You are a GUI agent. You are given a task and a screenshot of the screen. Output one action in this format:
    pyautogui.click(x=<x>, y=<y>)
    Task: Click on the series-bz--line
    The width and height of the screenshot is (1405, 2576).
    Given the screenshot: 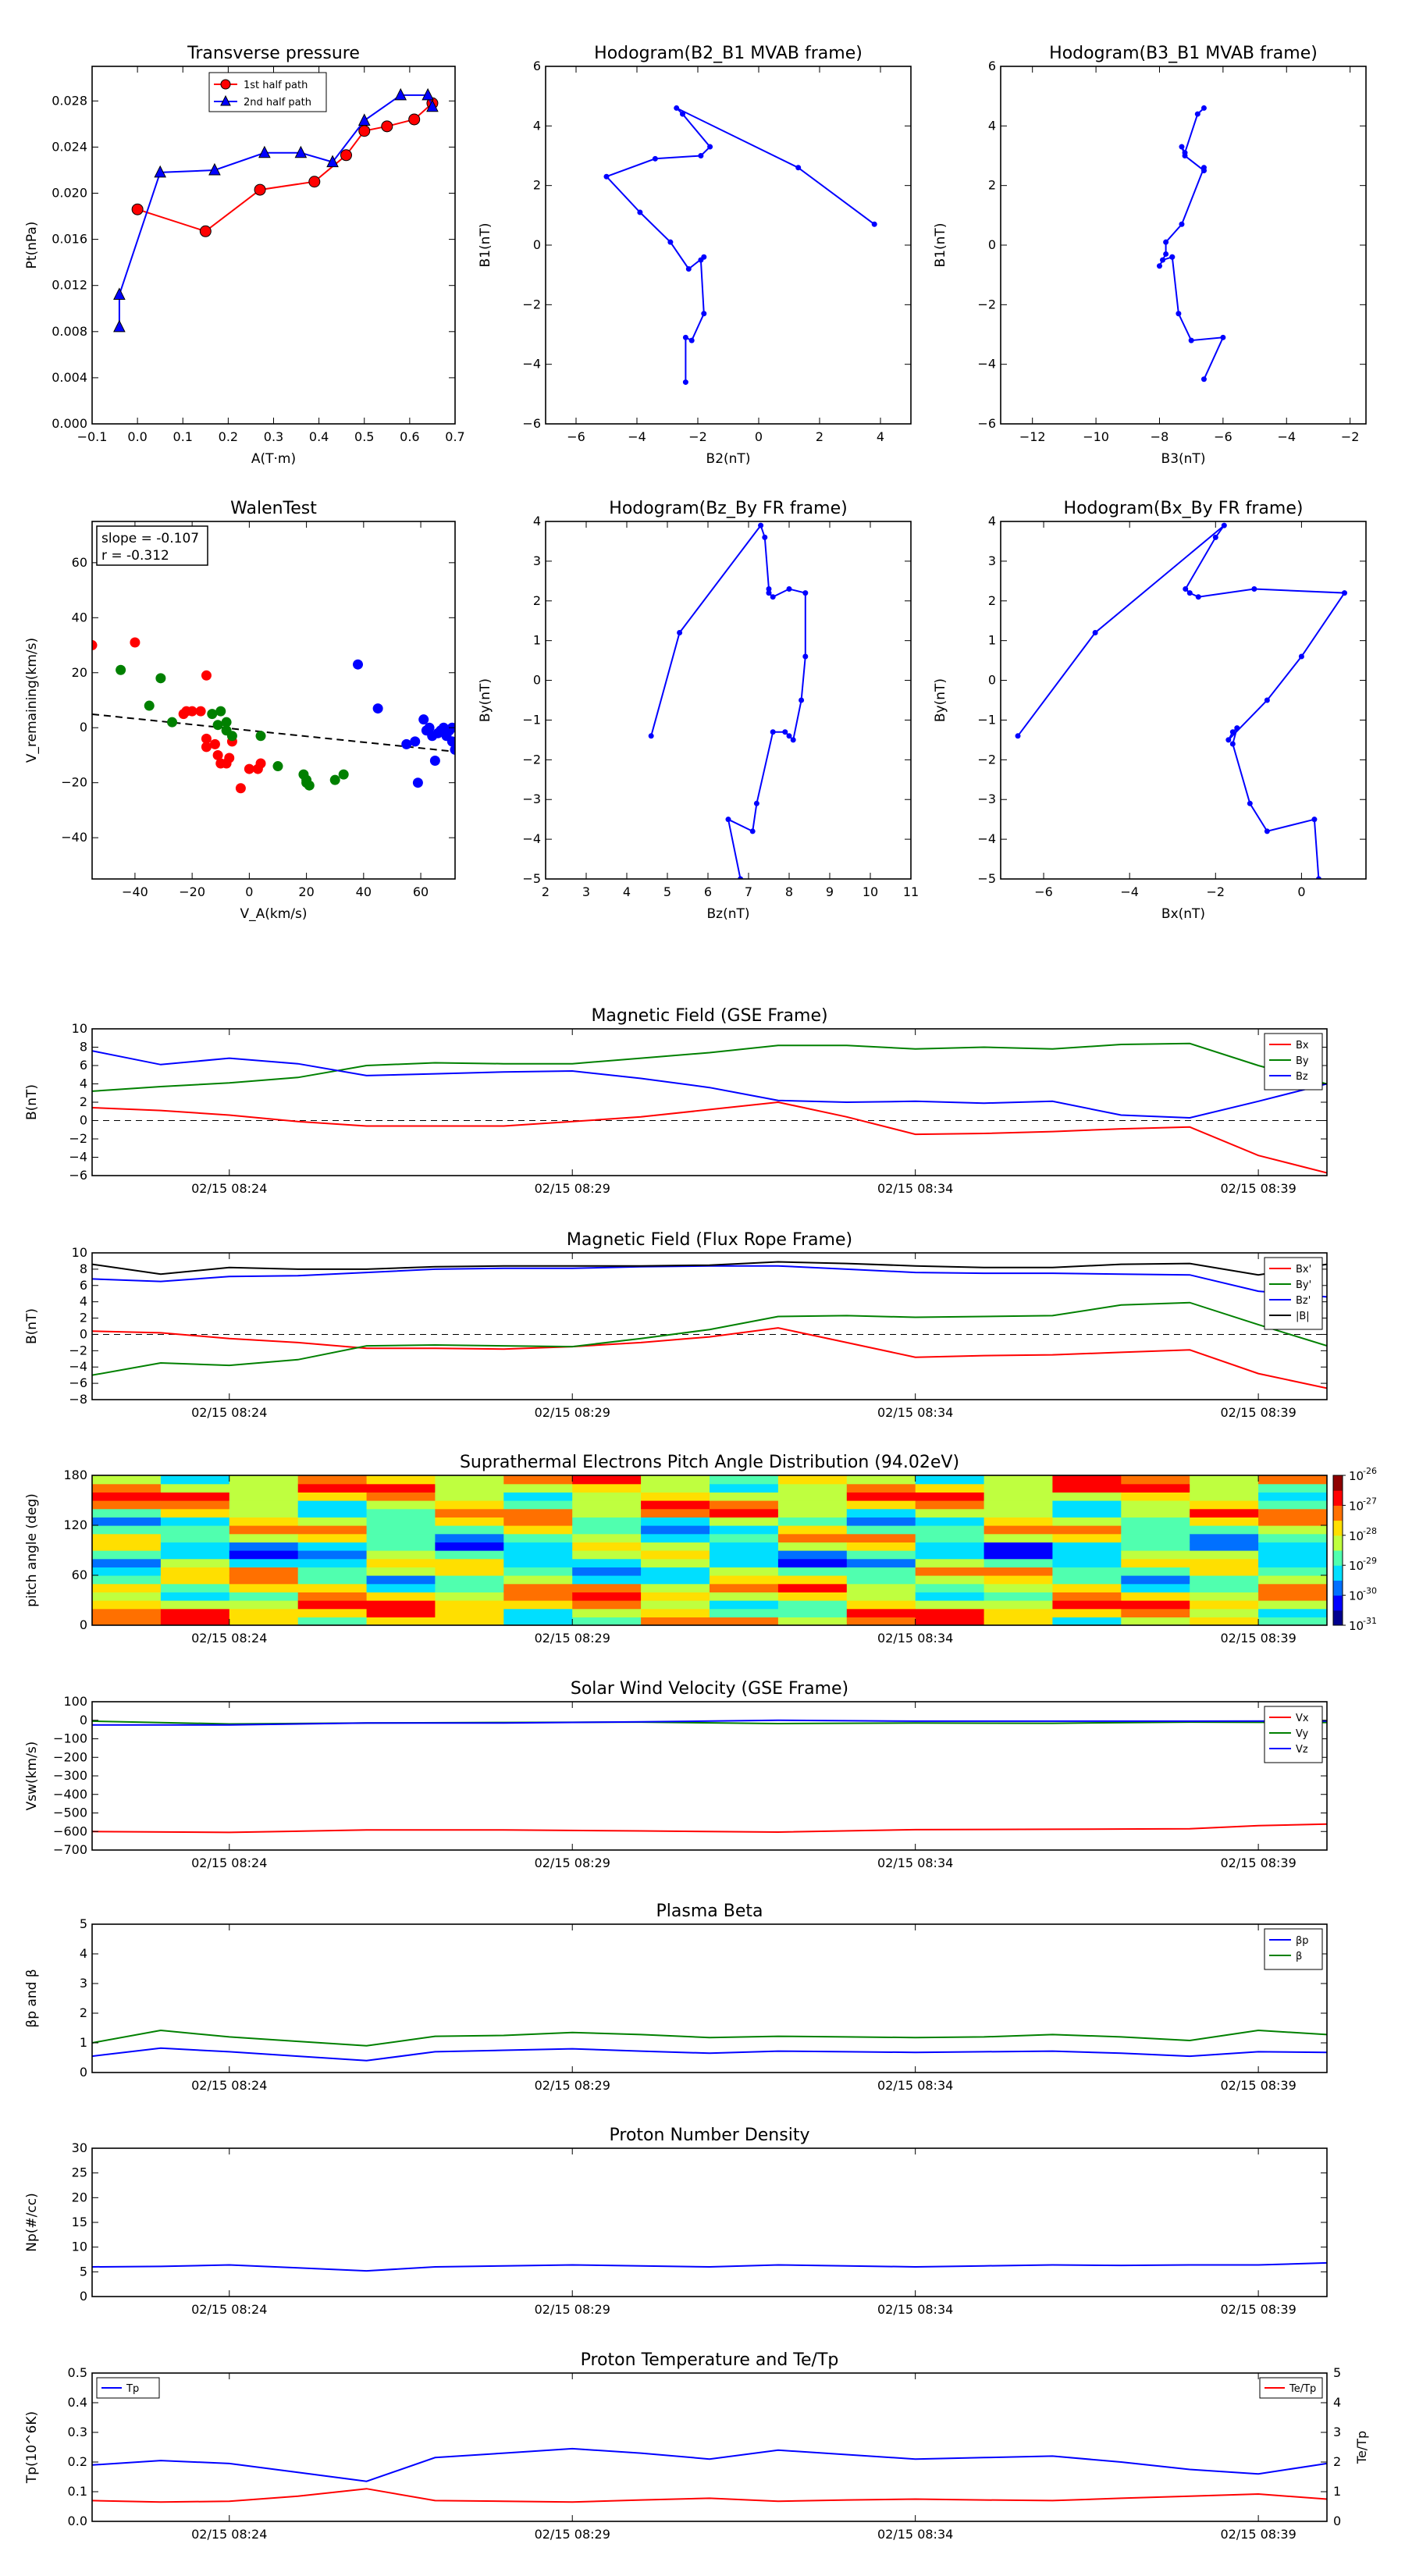 What is the action you would take?
    pyautogui.click(x=710, y=1281)
    